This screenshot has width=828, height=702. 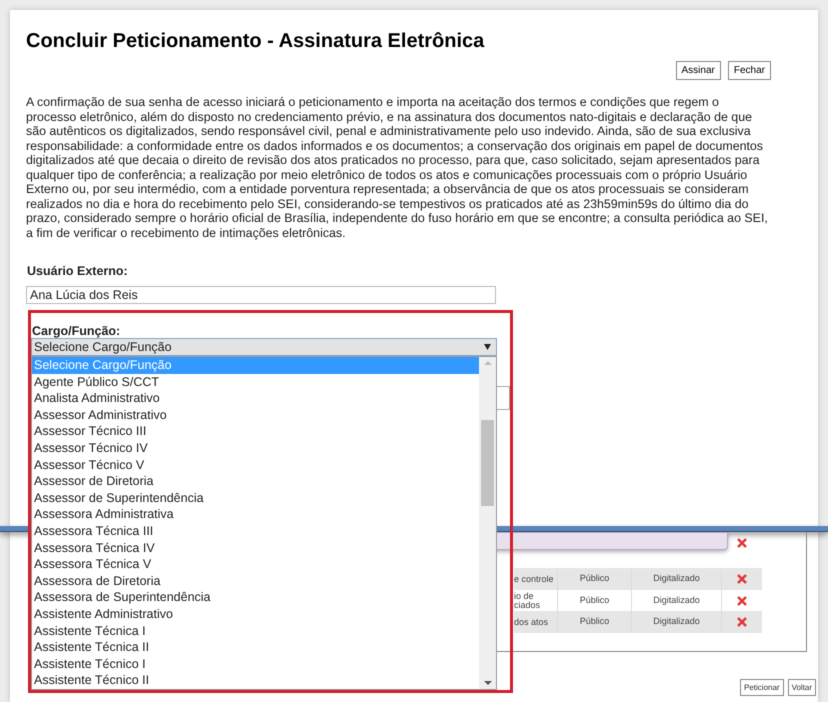 I want to click on dropdown-option: Assessora Administrativa, so click(x=255, y=514).